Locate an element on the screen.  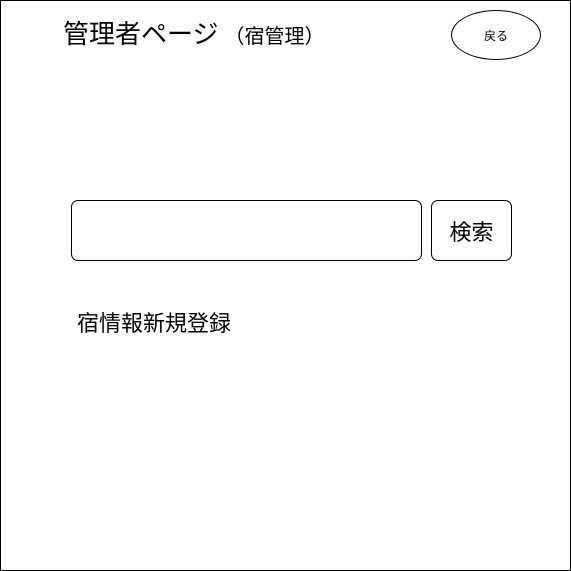
page-title-main: 管理者ページ is located at coordinates (141, 35).